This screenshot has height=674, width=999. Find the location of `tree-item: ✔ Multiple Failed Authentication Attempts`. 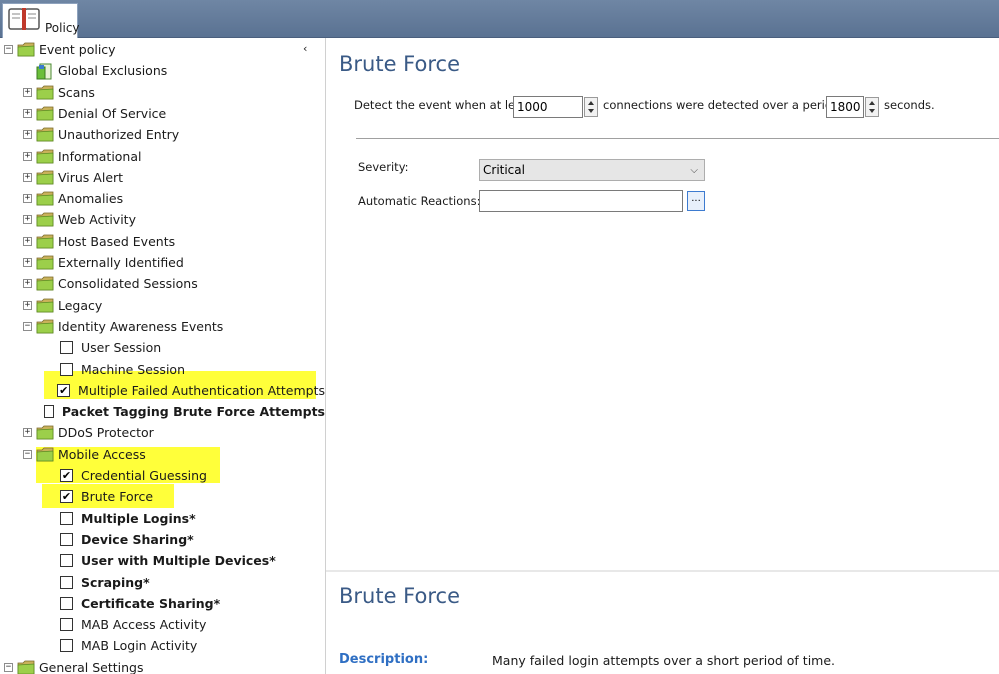

tree-item: ✔ Multiple Failed Authentication Attempts is located at coordinates (162, 390).